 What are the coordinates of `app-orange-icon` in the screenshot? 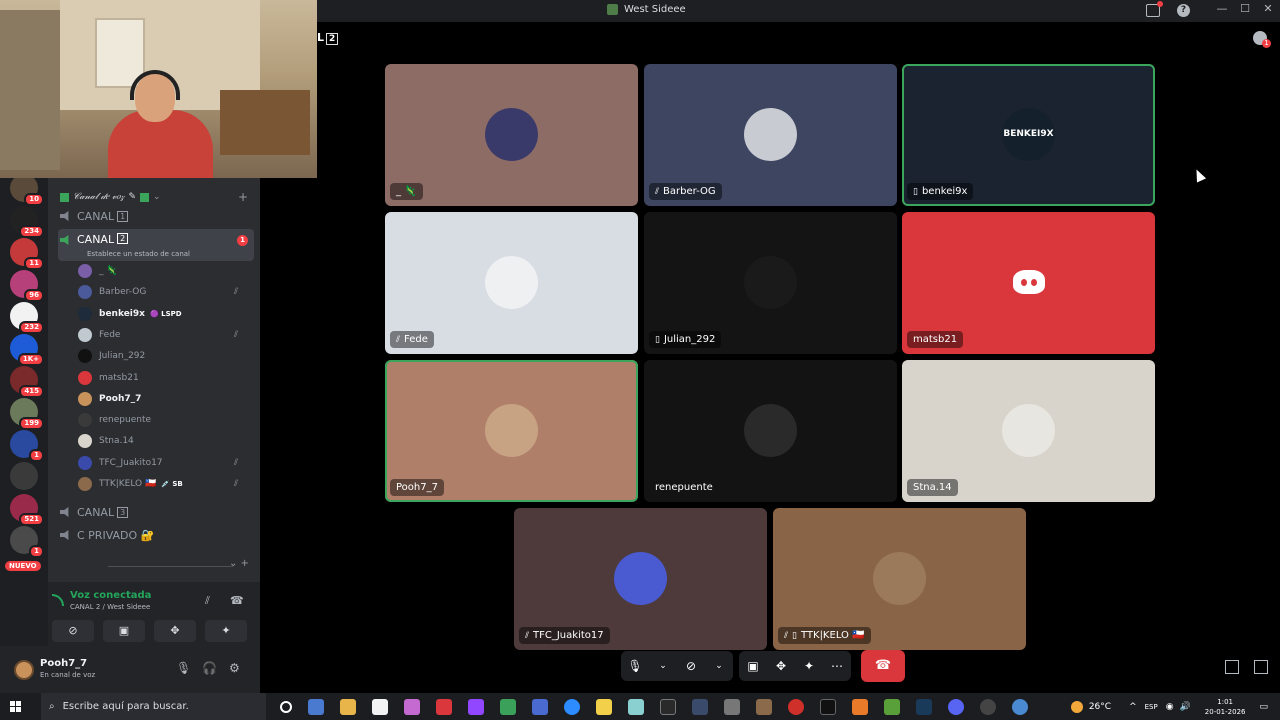 It's located at (860, 706).